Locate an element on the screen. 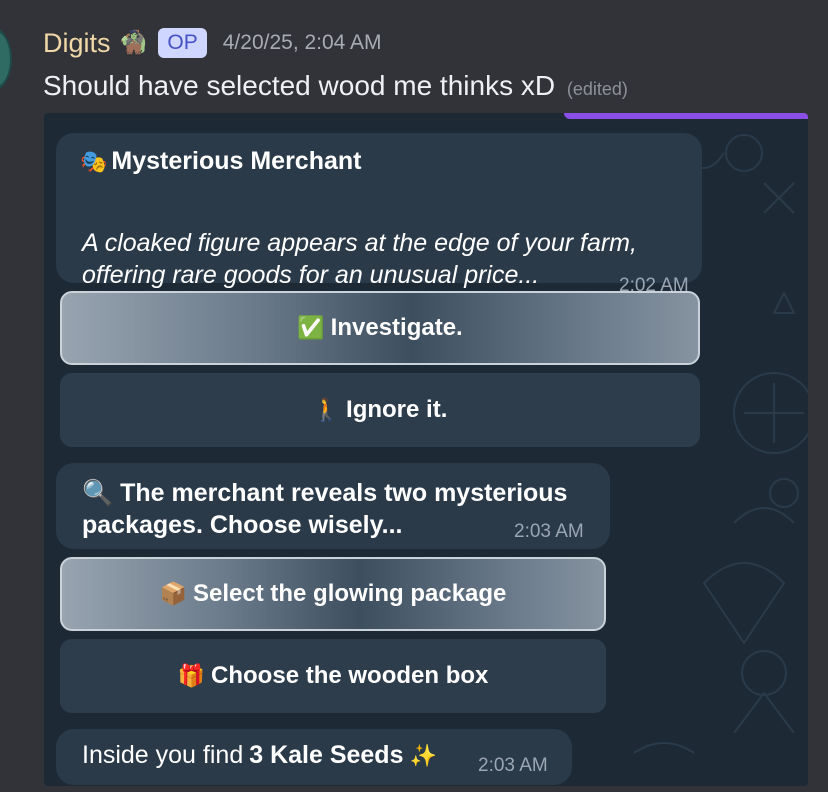  wooden-box-button: 🎁 Choose the wooden box is located at coordinates (333, 676).